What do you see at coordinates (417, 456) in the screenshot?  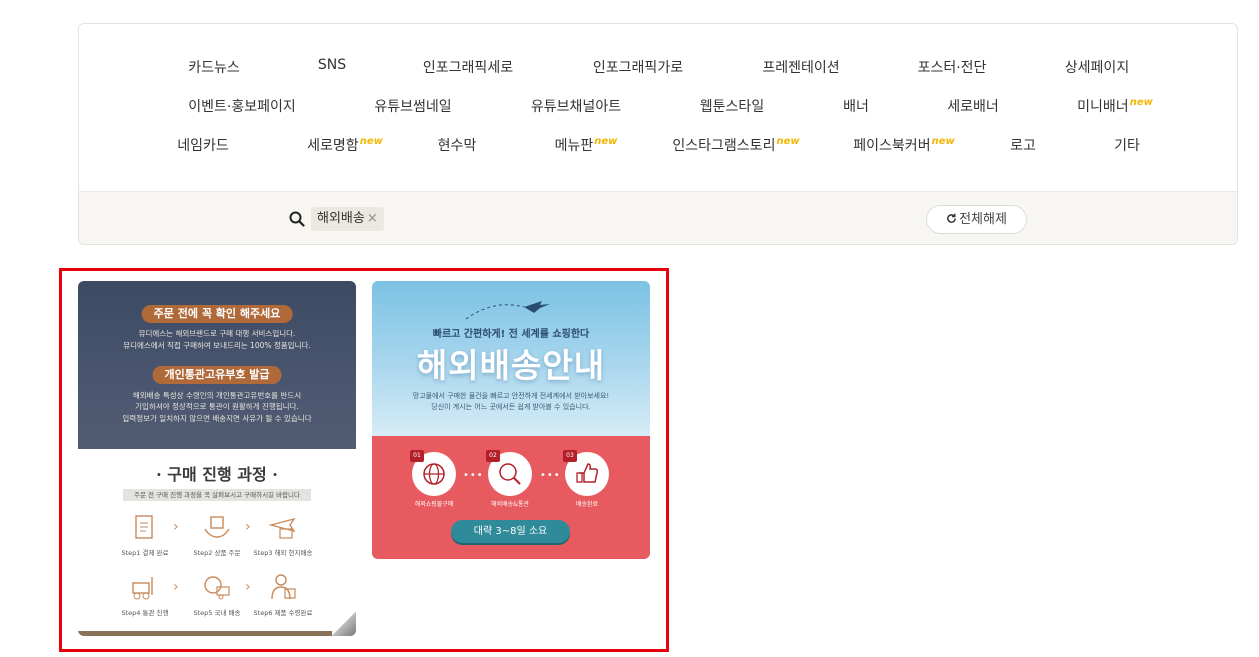 I see `card2-step1-number: 01` at bounding box center [417, 456].